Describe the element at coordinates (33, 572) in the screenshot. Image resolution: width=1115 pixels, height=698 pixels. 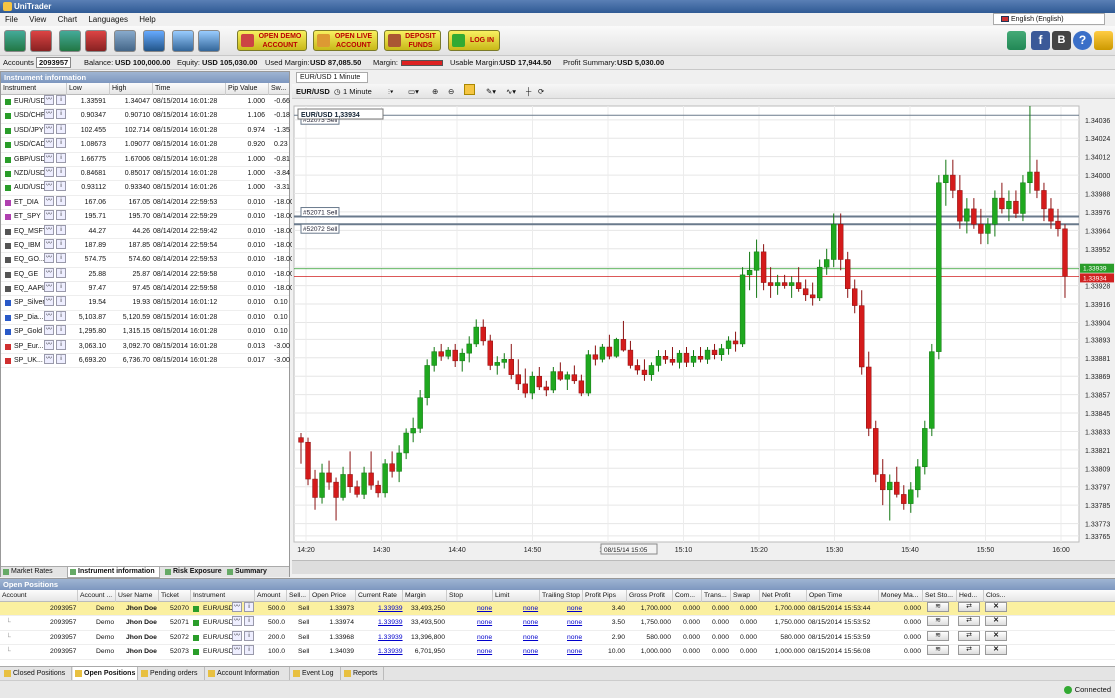
I see `tab-market-rates: Market Rates` at that location.